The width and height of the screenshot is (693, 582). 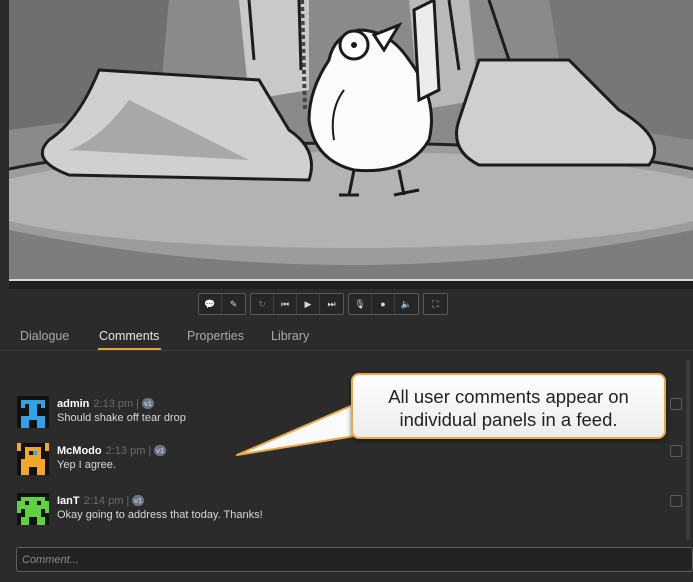 I want to click on volume-icon: 🔈, so click(x=406, y=304).